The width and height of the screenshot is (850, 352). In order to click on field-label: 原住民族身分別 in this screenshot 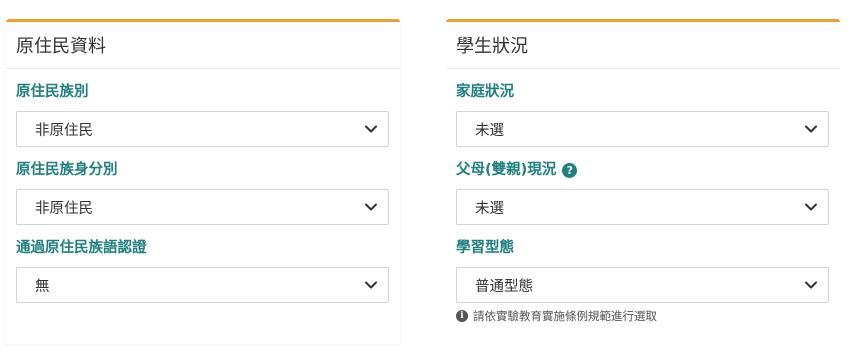, I will do `click(202, 170)`.